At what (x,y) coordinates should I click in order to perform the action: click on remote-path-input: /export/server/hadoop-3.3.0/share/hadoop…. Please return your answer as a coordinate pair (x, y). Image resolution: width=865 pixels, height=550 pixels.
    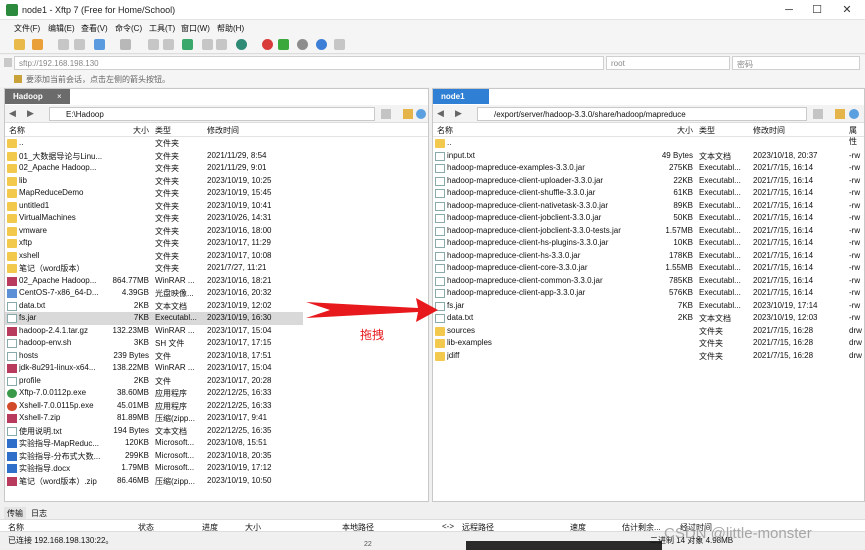
    Looking at the image, I should click on (642, 114).